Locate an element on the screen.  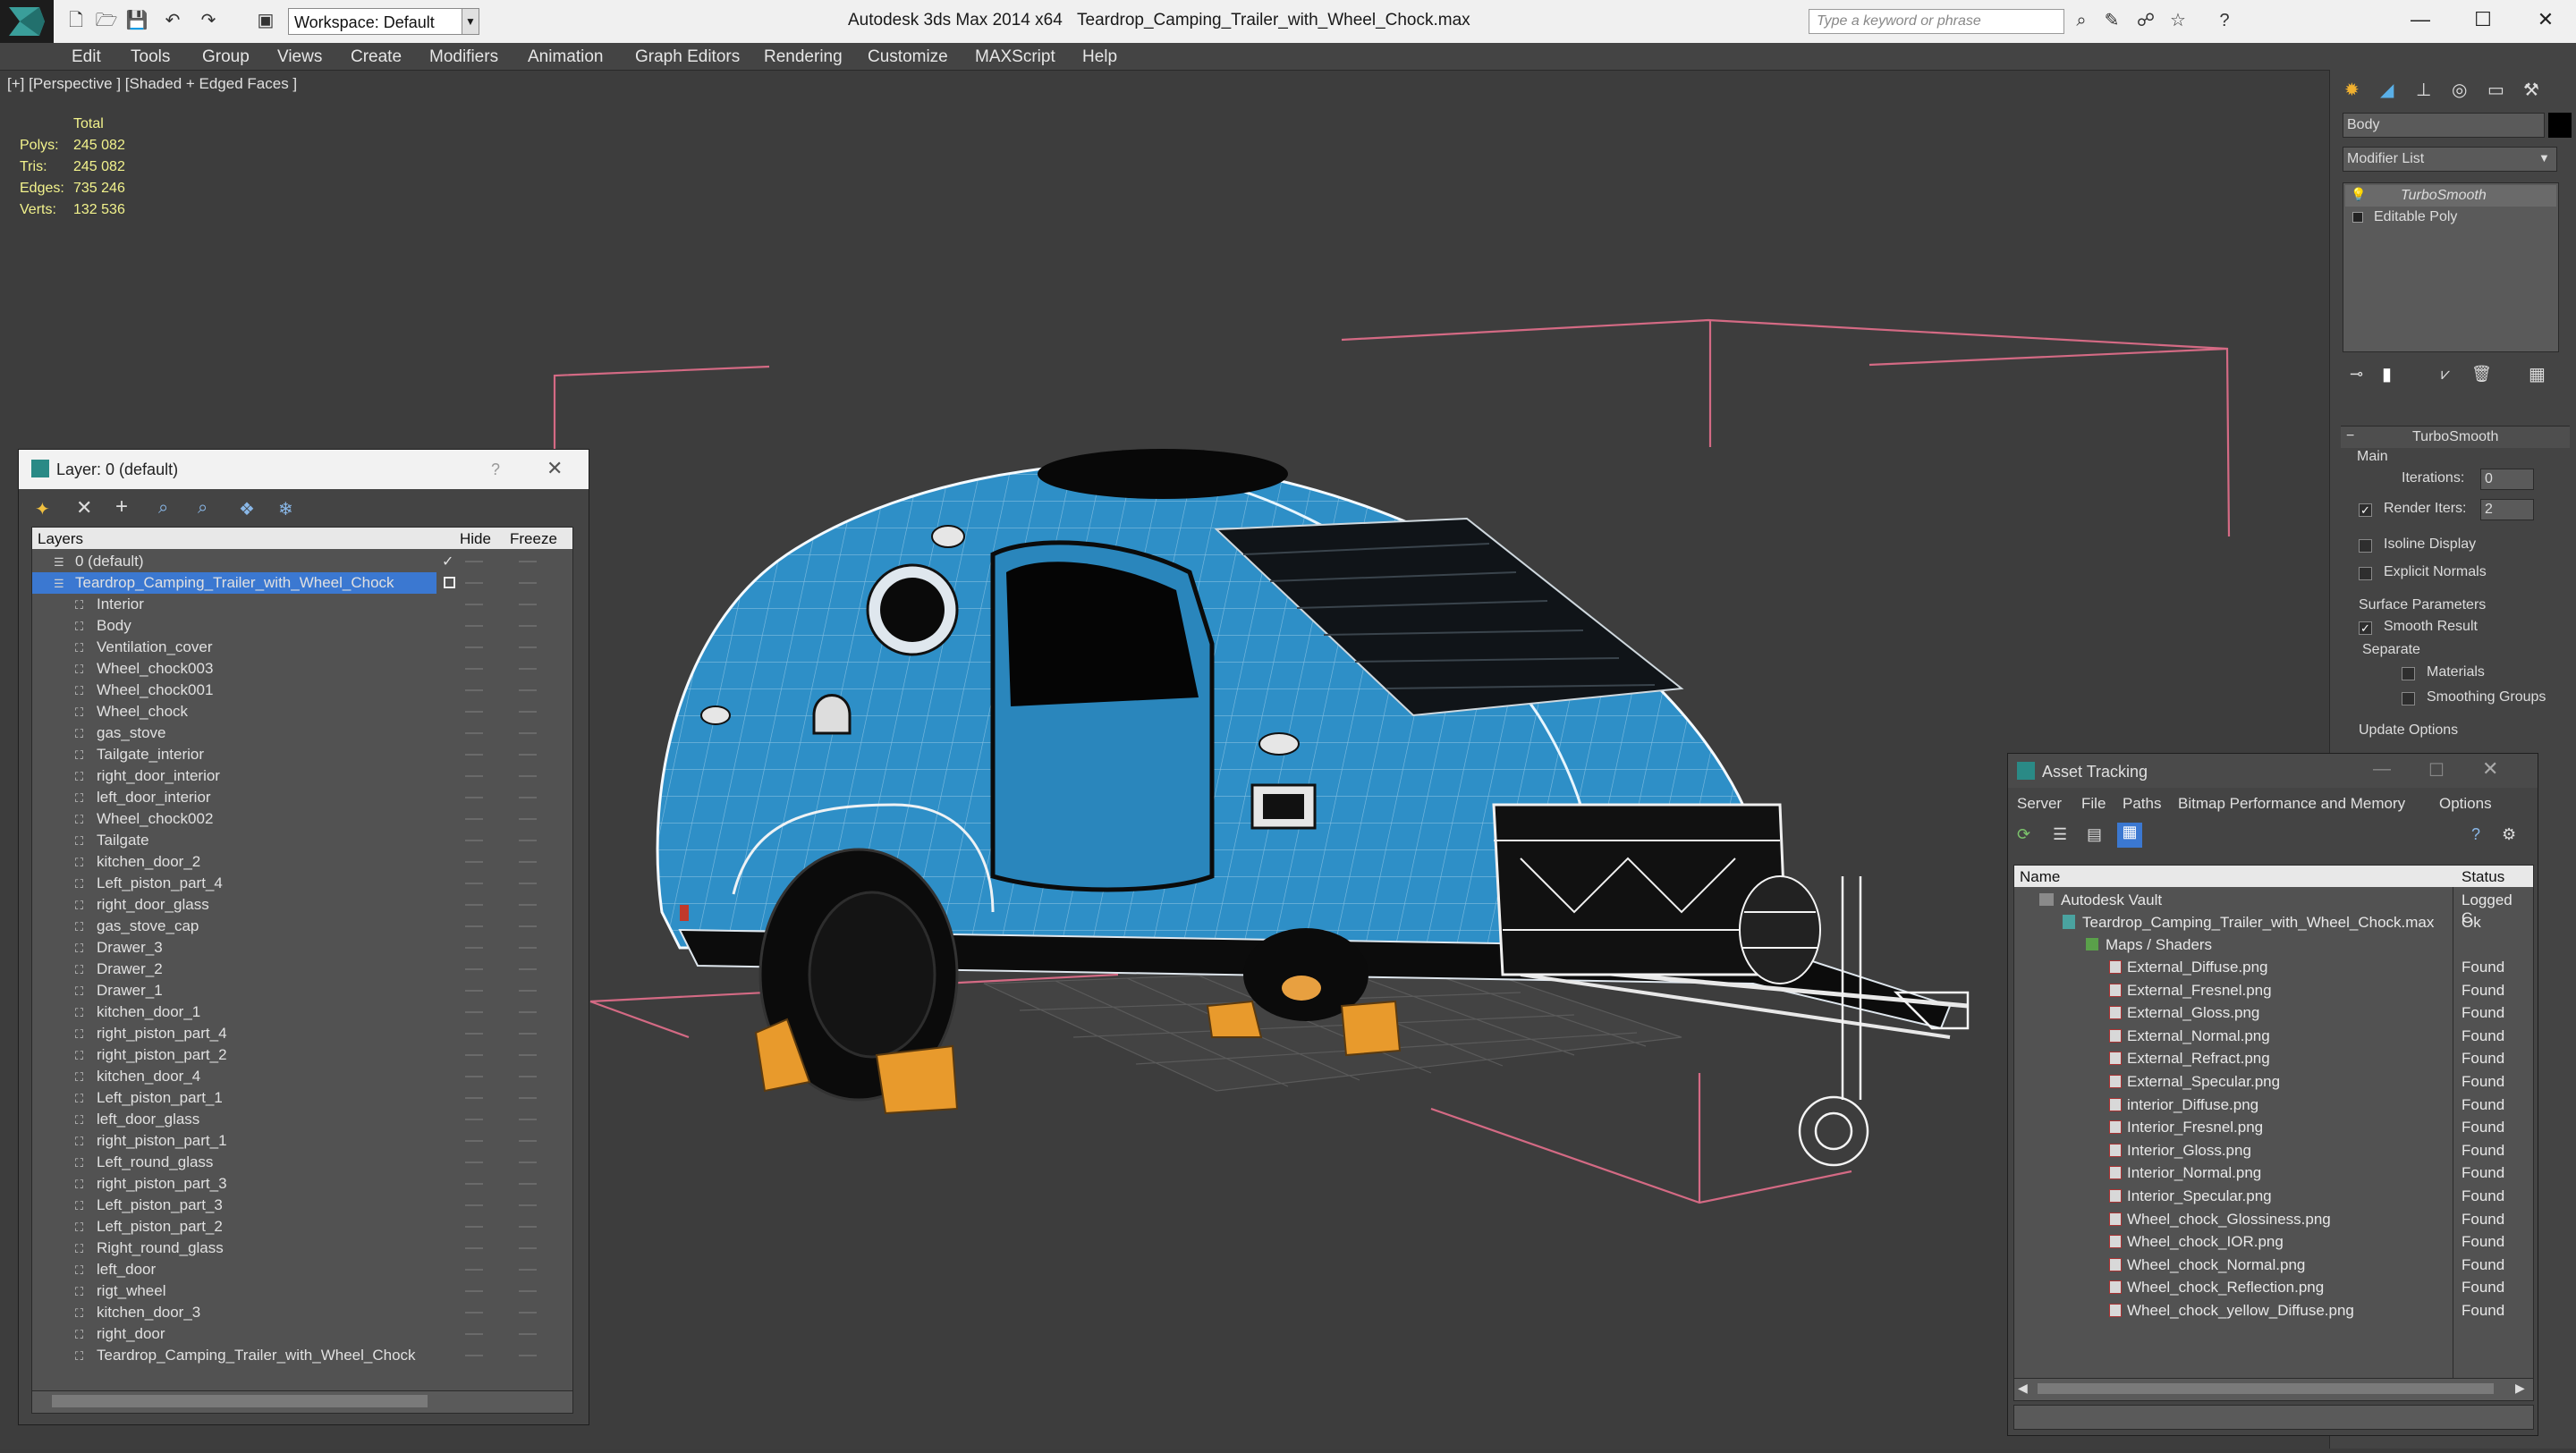
column-freeze: Freeze is located at coordinates (533, 539).